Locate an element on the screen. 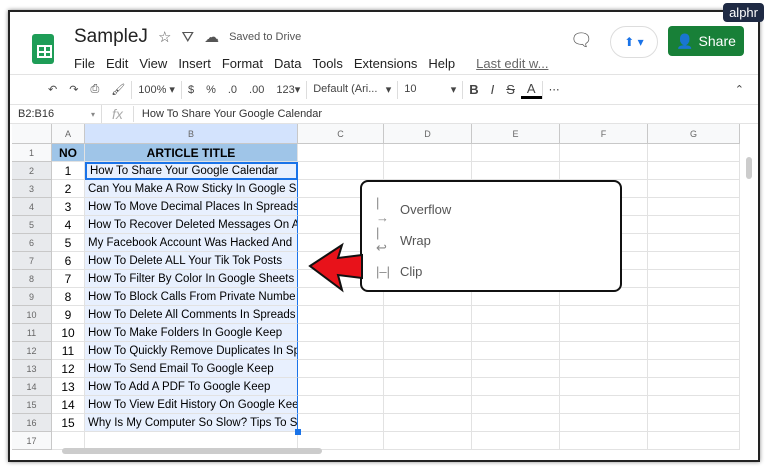  row-header: 9 is located at coordinates (32, 297).